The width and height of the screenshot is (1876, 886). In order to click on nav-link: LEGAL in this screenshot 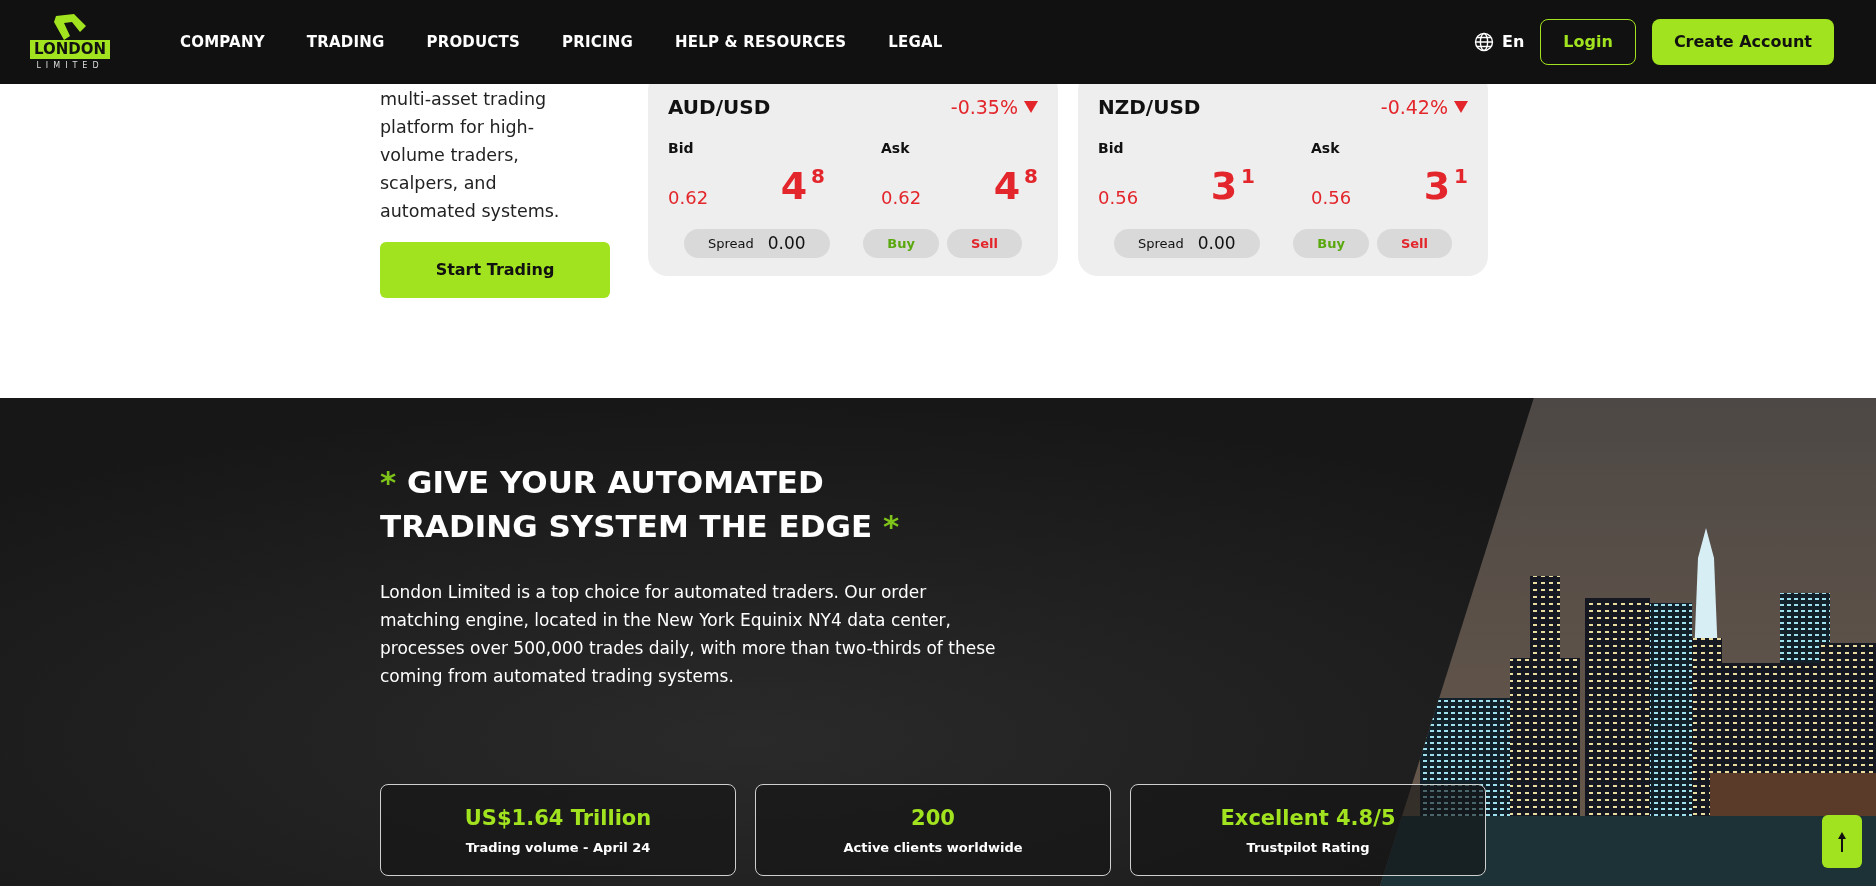, I will do `click(915, 42)`.